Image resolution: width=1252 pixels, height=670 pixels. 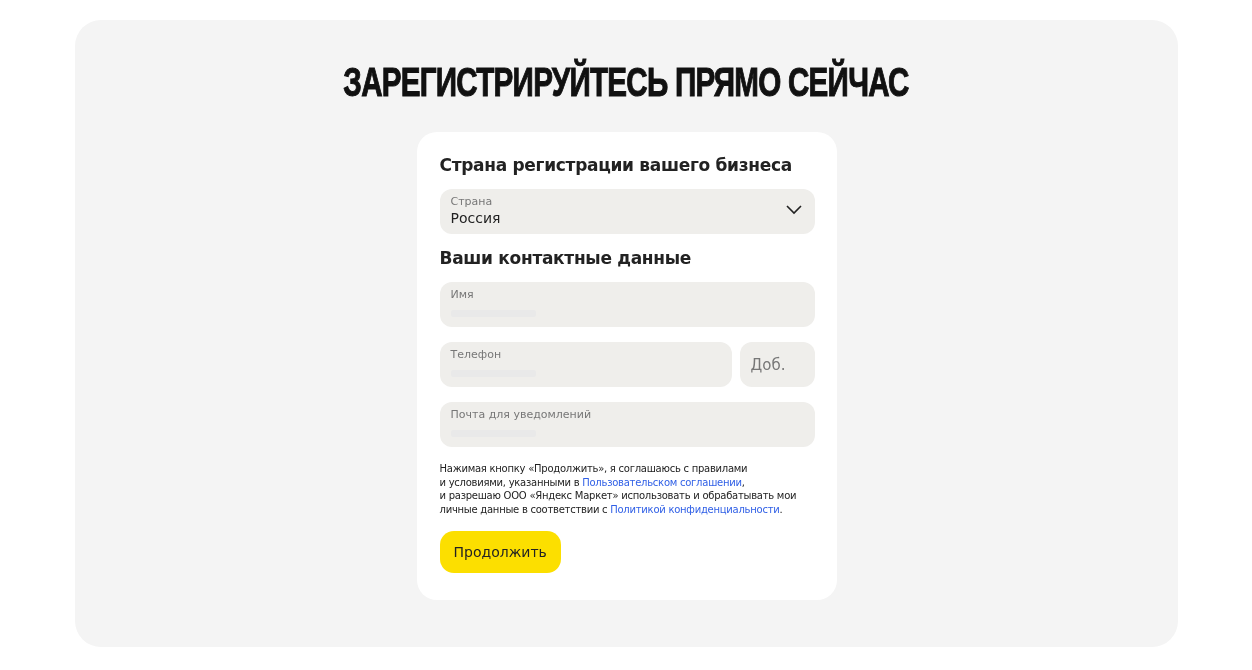 What do you see at coordinates (521, 414) in the screenshot?
I see `field-label: Почта для уведомлений` at bounding box center [521, 414].